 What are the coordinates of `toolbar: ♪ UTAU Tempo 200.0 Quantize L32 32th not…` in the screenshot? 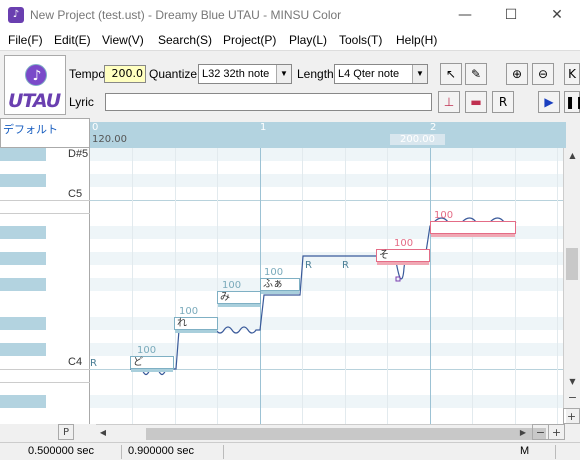 It's located at (290, 84).